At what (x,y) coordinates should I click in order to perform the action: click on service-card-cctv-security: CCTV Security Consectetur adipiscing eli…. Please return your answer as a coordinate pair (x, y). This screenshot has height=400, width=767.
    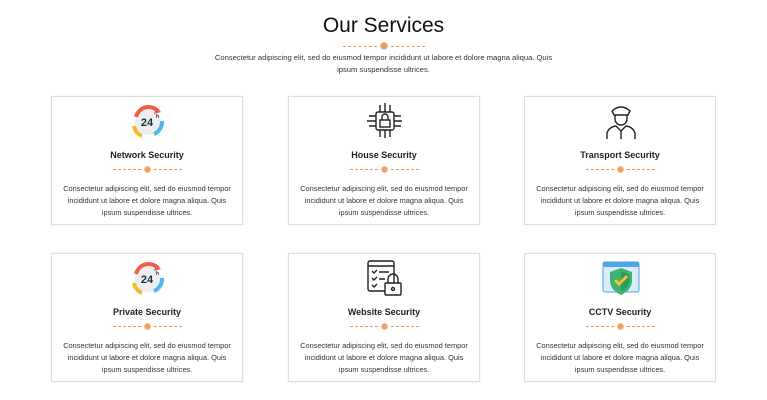
    Looking at the image, I should click on (620, 317).